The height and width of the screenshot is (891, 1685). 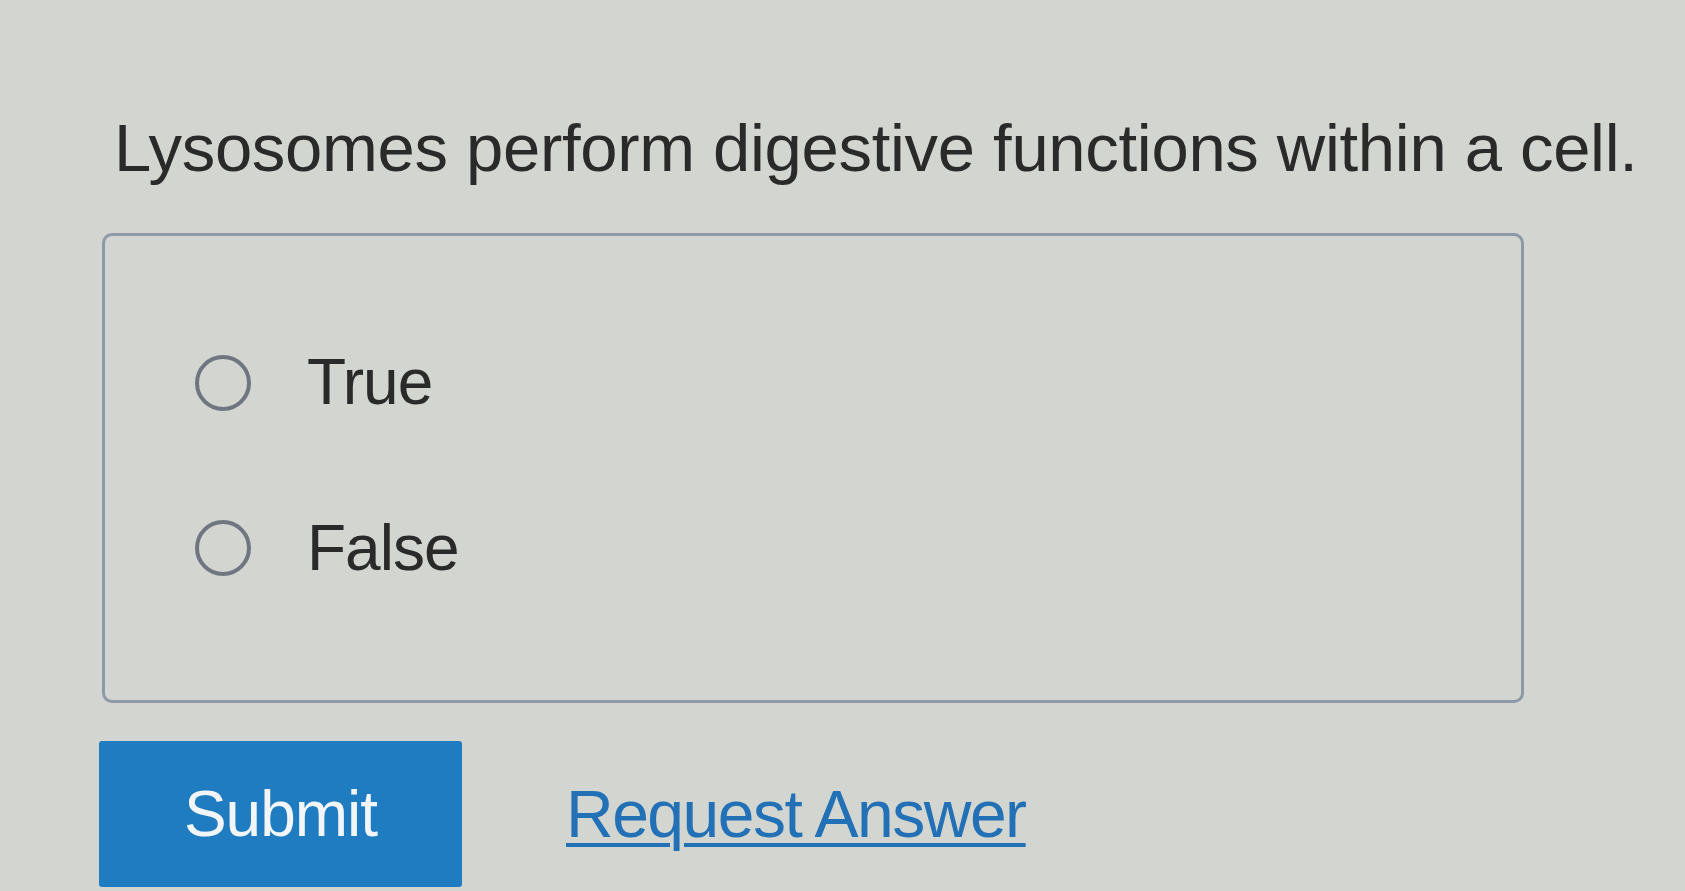 I want to click on submit-button: Submit, so click(x=280, y=814).